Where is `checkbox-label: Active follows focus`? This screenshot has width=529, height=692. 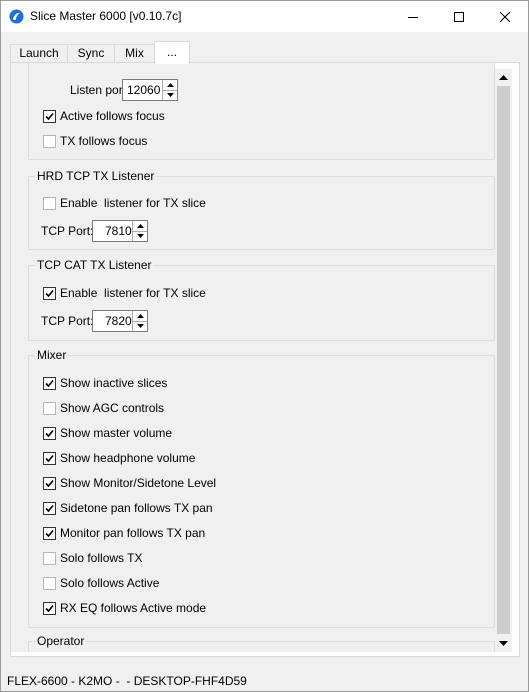 checkbox-label: Active follows focus is located at coordinates (112, 116).